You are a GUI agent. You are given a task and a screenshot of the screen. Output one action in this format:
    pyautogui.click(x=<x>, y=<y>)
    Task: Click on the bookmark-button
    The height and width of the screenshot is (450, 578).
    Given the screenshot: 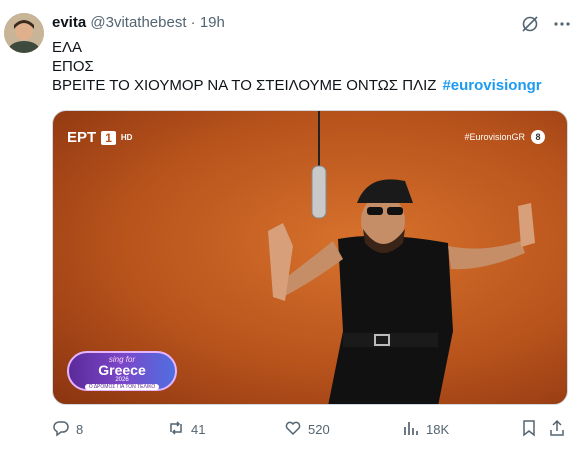 What is the action you would take?
    pyautogui.click(x=529, y=429)
    